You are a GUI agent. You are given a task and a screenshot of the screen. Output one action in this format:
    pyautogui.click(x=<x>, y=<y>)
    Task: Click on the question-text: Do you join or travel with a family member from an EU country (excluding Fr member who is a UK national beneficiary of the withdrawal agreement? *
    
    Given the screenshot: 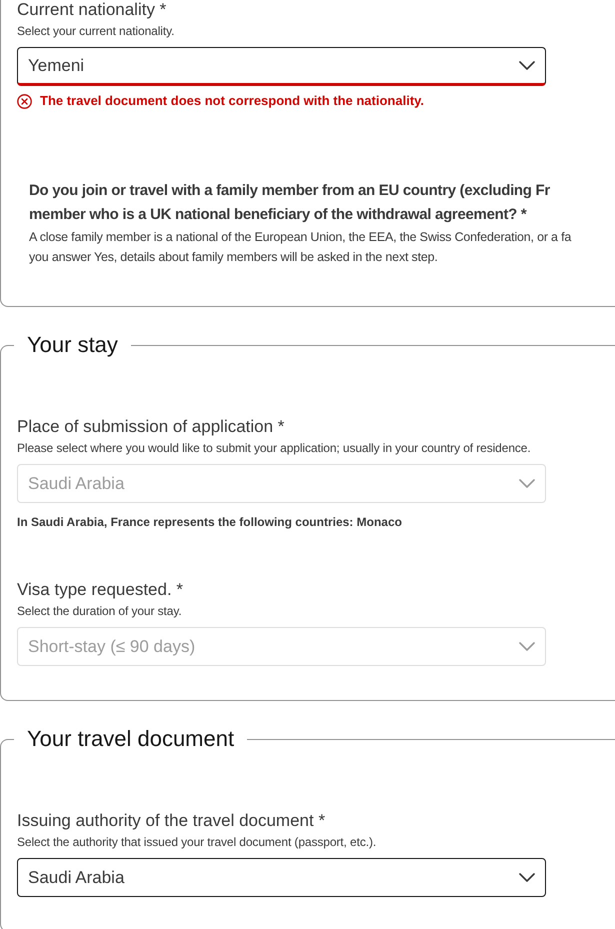 What is the action you would take?
    pyautogui.click(x=290, y=203)
    